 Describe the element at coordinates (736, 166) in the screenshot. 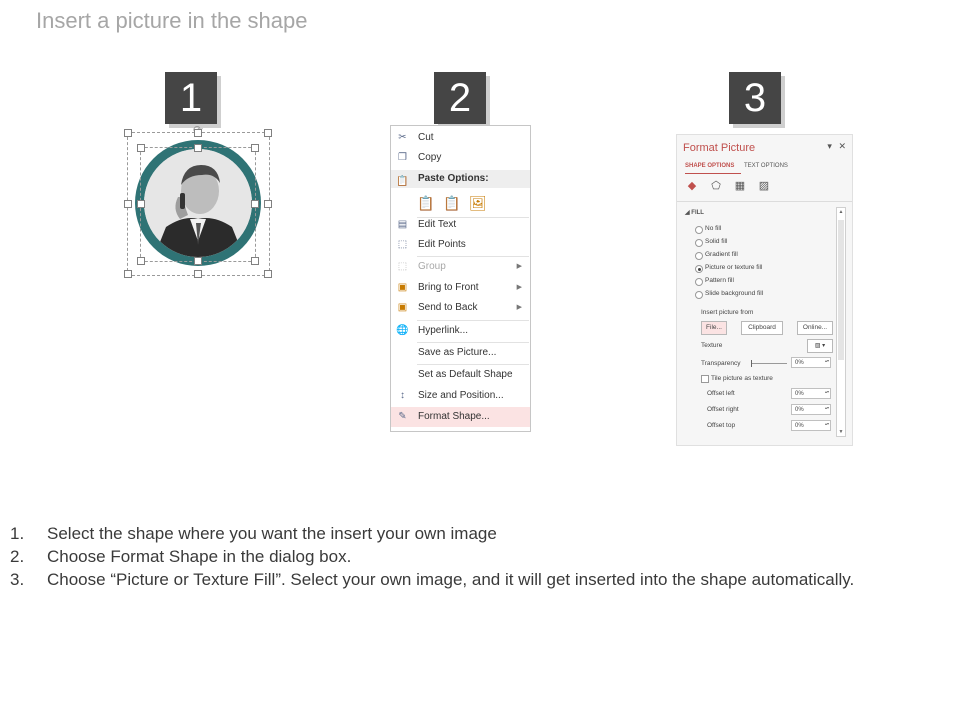

I see `pane-tabs: SHAPE OPTIONS TEXT OPTIONS` at that location.